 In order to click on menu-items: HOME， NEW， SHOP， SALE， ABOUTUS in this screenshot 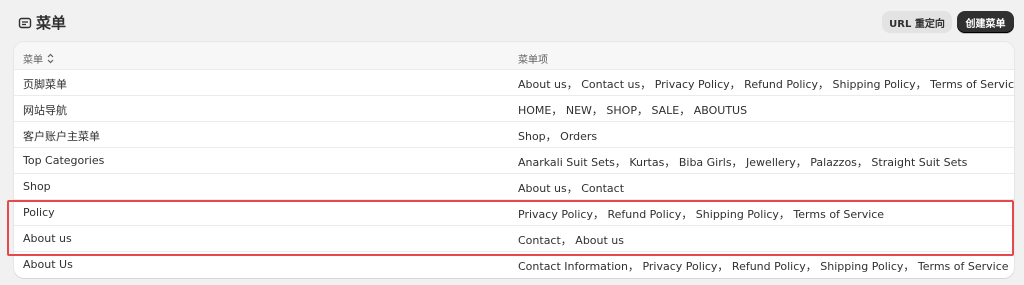, I will do `click(633, 110)`.